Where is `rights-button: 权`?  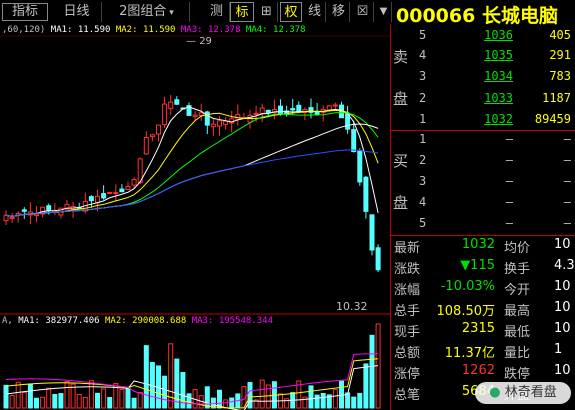 rights-button: 权 is located at coordinates (291, 12).